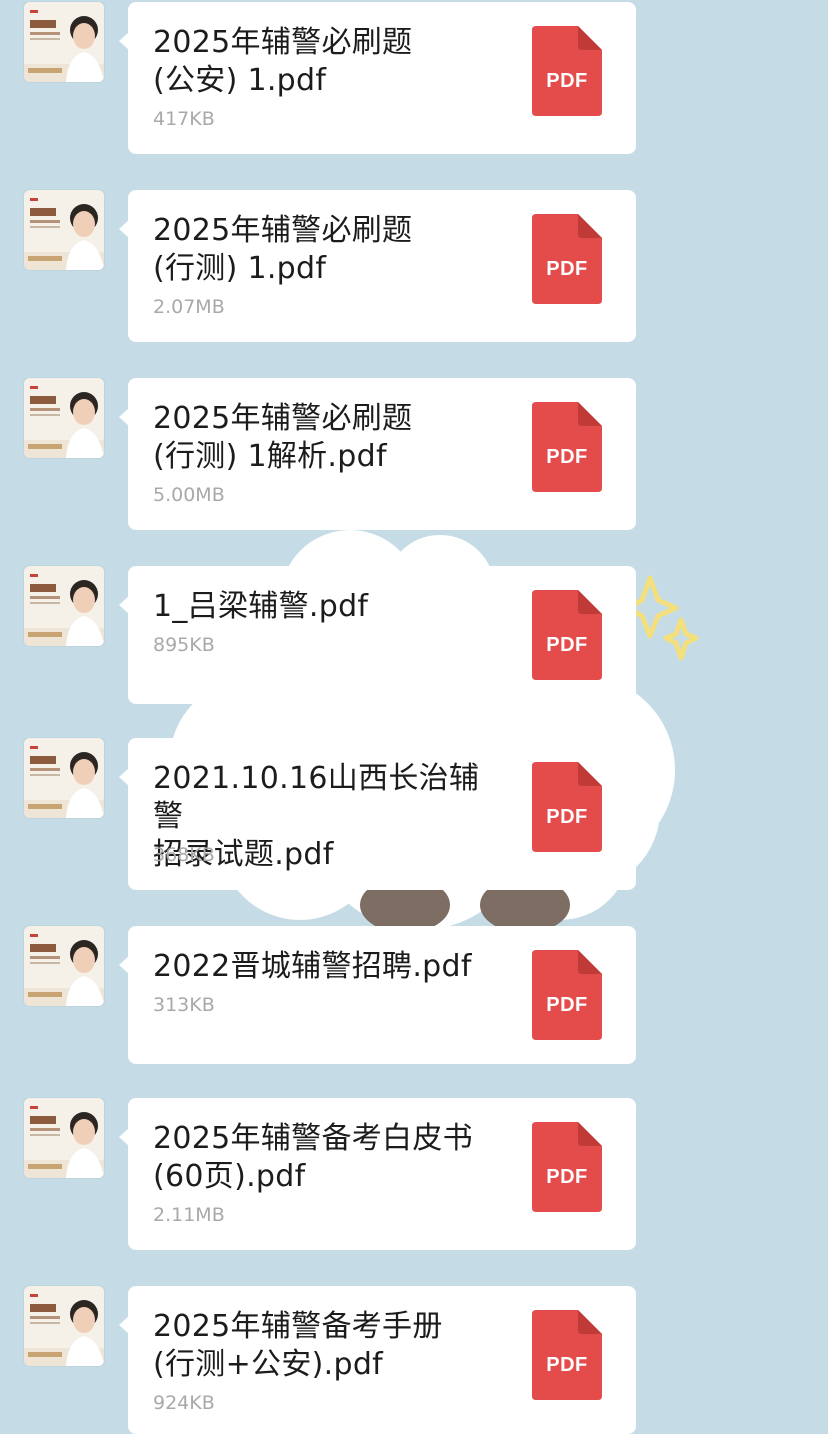 This screenshot has height=1434, width=828. I want to click on file-name: 2025年辅警备考白皮书 (60页).pdf, so click(328, 1158).